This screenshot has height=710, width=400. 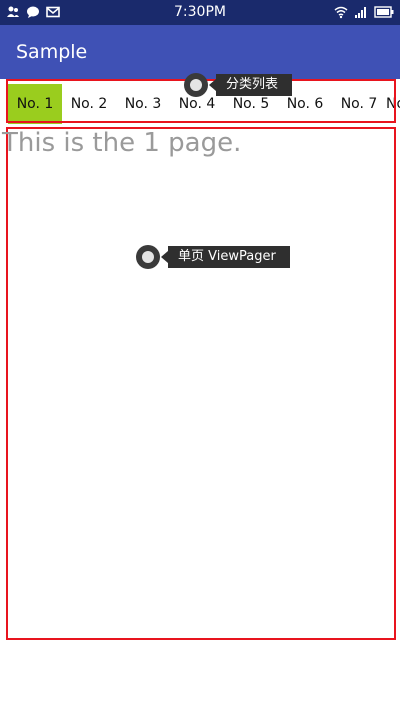 I want to click on battery-icon, so click(x=384, y=12).